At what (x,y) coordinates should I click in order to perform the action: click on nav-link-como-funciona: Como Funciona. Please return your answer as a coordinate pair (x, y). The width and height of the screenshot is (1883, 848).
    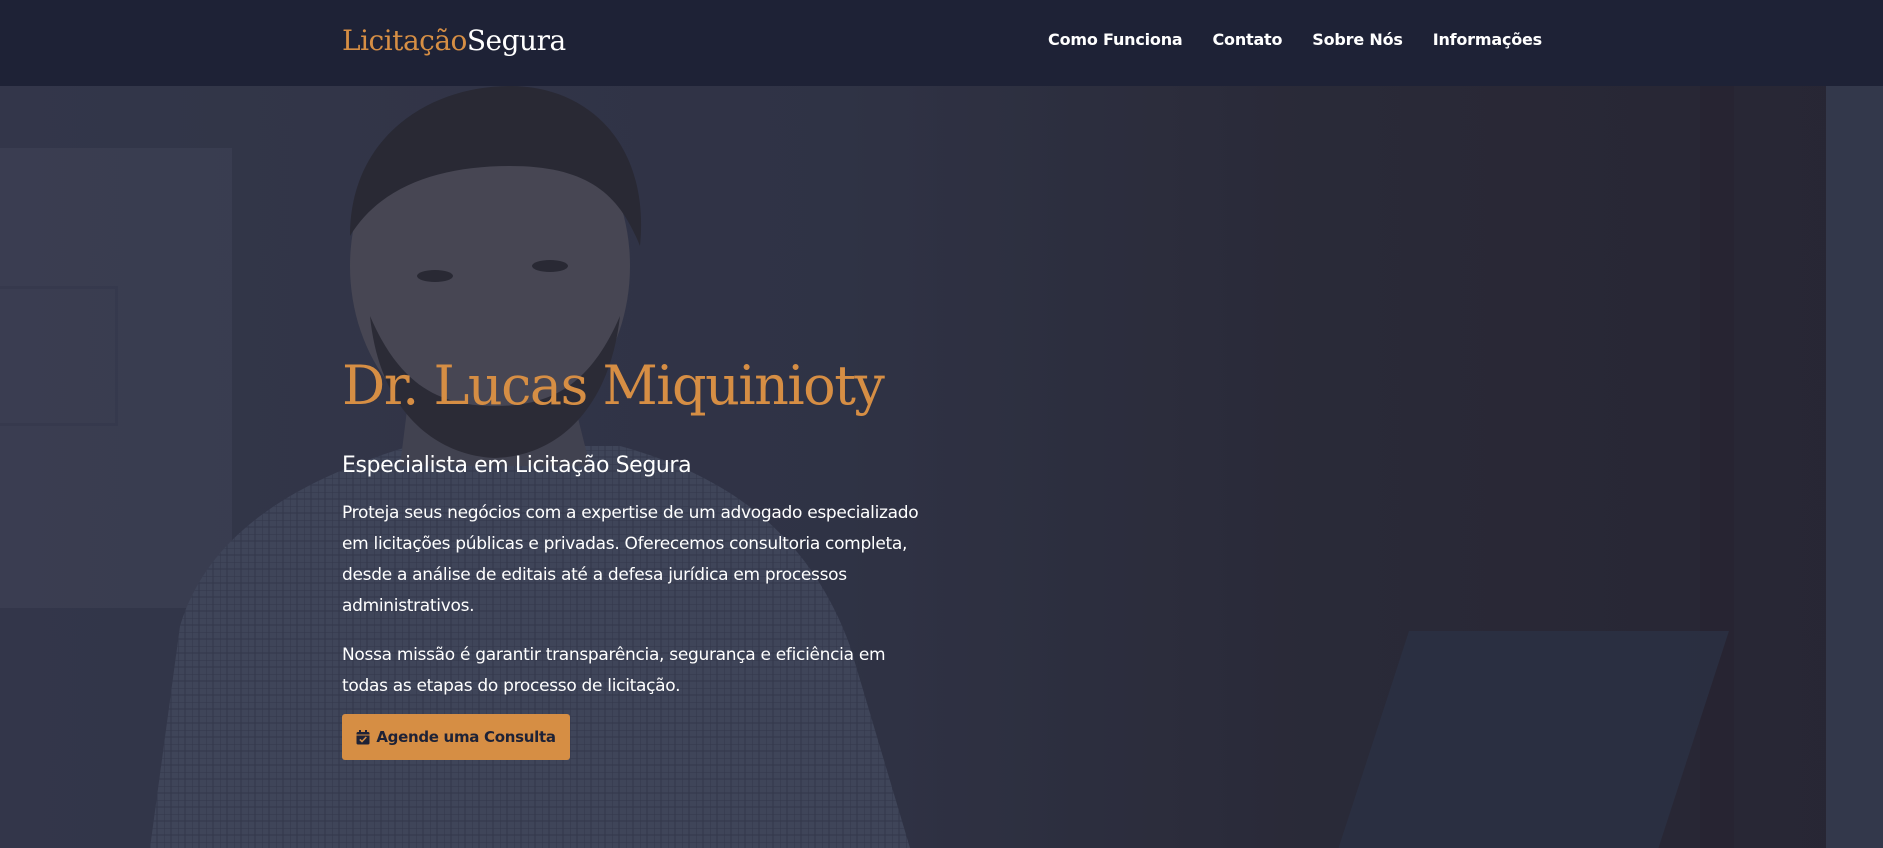
    Looking at the image, I should click on (1115, 39).